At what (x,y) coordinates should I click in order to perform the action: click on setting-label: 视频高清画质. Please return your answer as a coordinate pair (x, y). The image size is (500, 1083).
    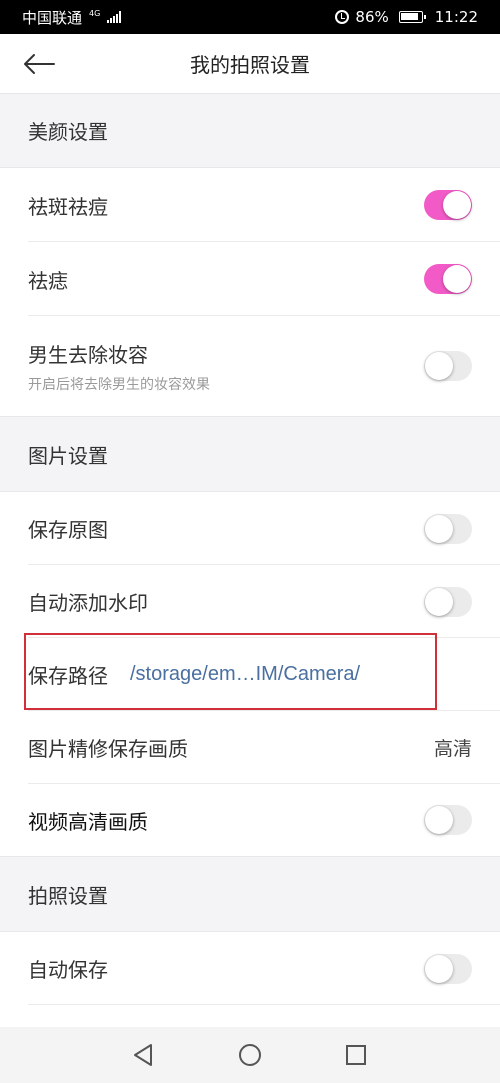
    Looking at the image, I should click on (88, 821).